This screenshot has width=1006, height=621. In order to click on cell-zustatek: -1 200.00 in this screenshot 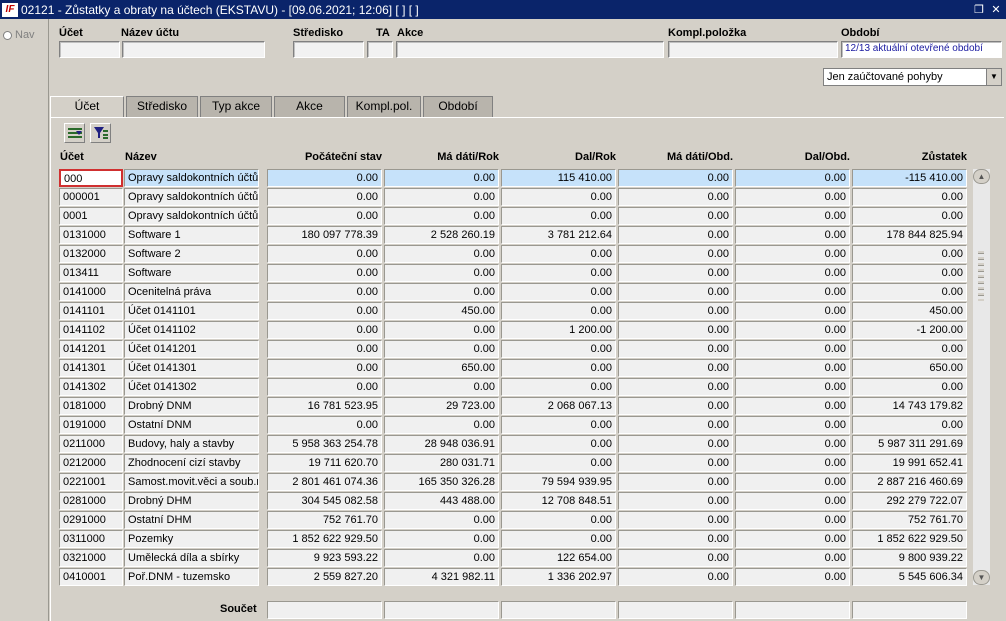, I will do `click(909, 330)`.